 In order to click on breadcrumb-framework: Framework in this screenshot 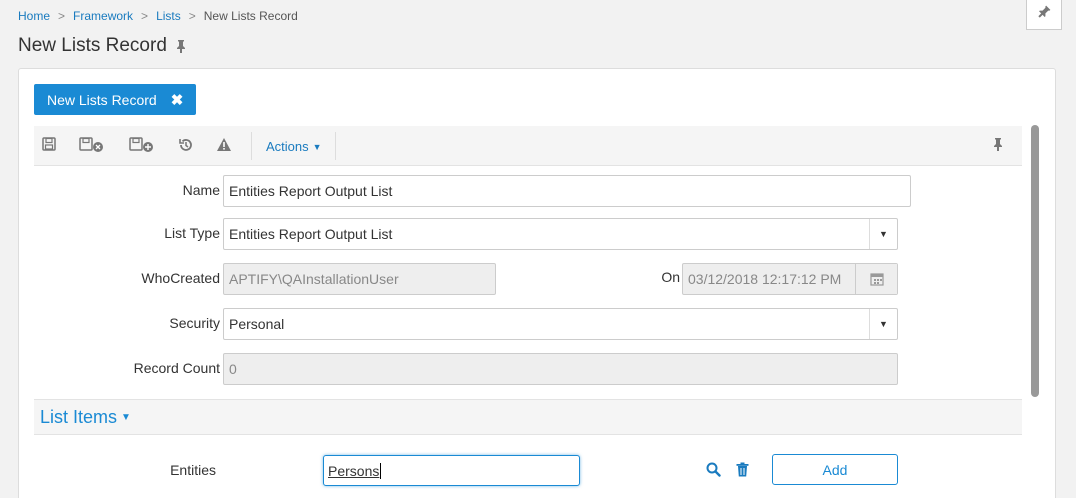, I will do `click(103, 16)`.